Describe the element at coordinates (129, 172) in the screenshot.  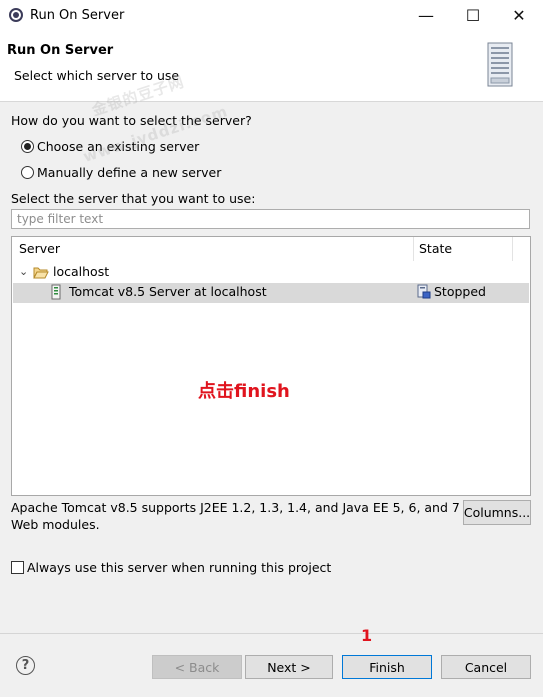
I see `radio-manual-label: Manually define a new server` at that location.